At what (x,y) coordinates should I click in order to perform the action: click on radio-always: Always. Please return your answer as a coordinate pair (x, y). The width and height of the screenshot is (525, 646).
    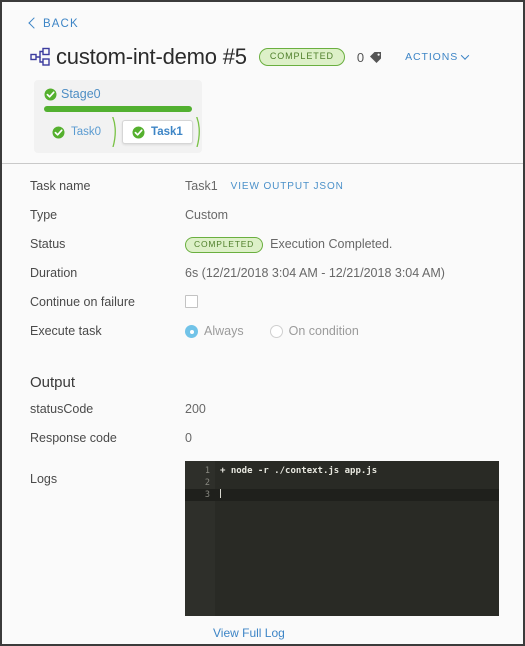
    Looking at the image, I should click on (214, 331).